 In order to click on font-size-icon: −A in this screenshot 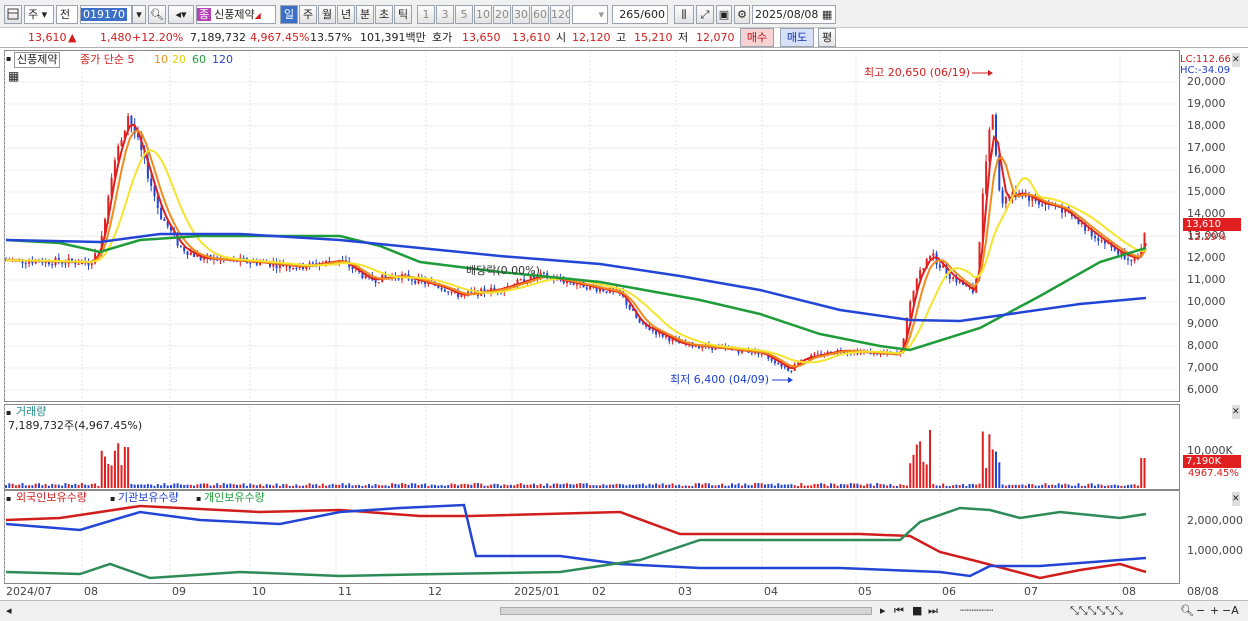, I will do `click(1230, 611)`.